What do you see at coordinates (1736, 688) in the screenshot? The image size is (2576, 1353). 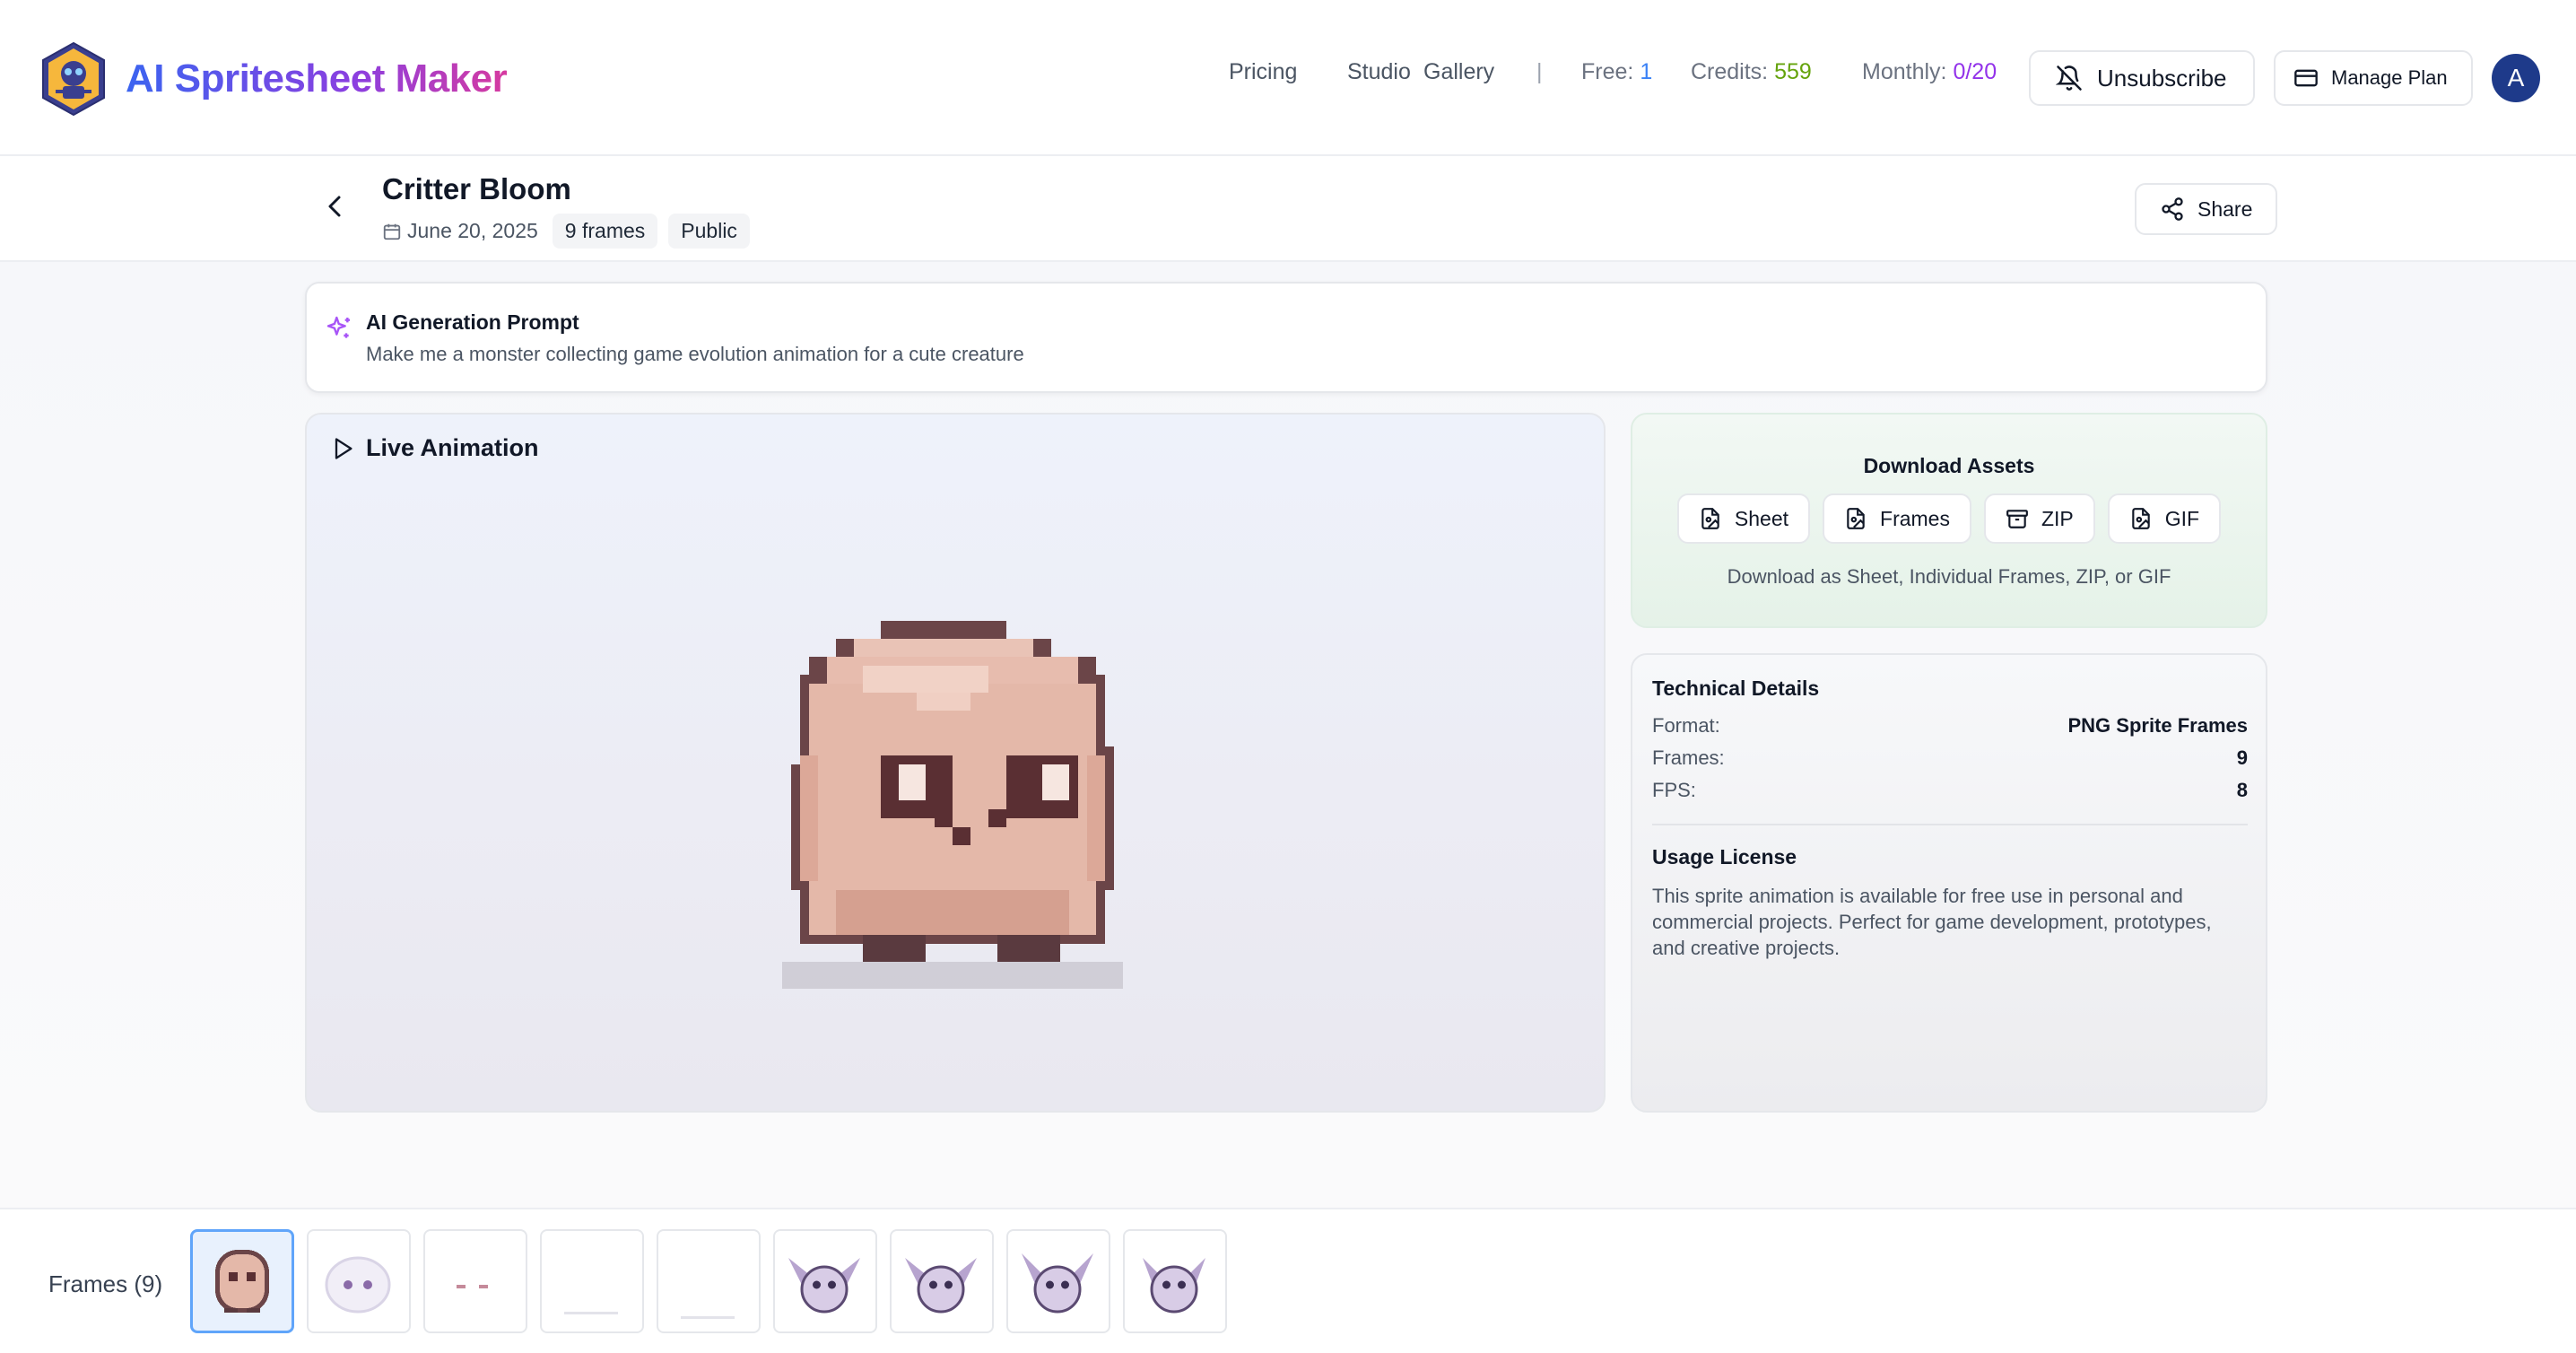 I see `technical-title: Technical Details` at bounding box center [1736, 688].